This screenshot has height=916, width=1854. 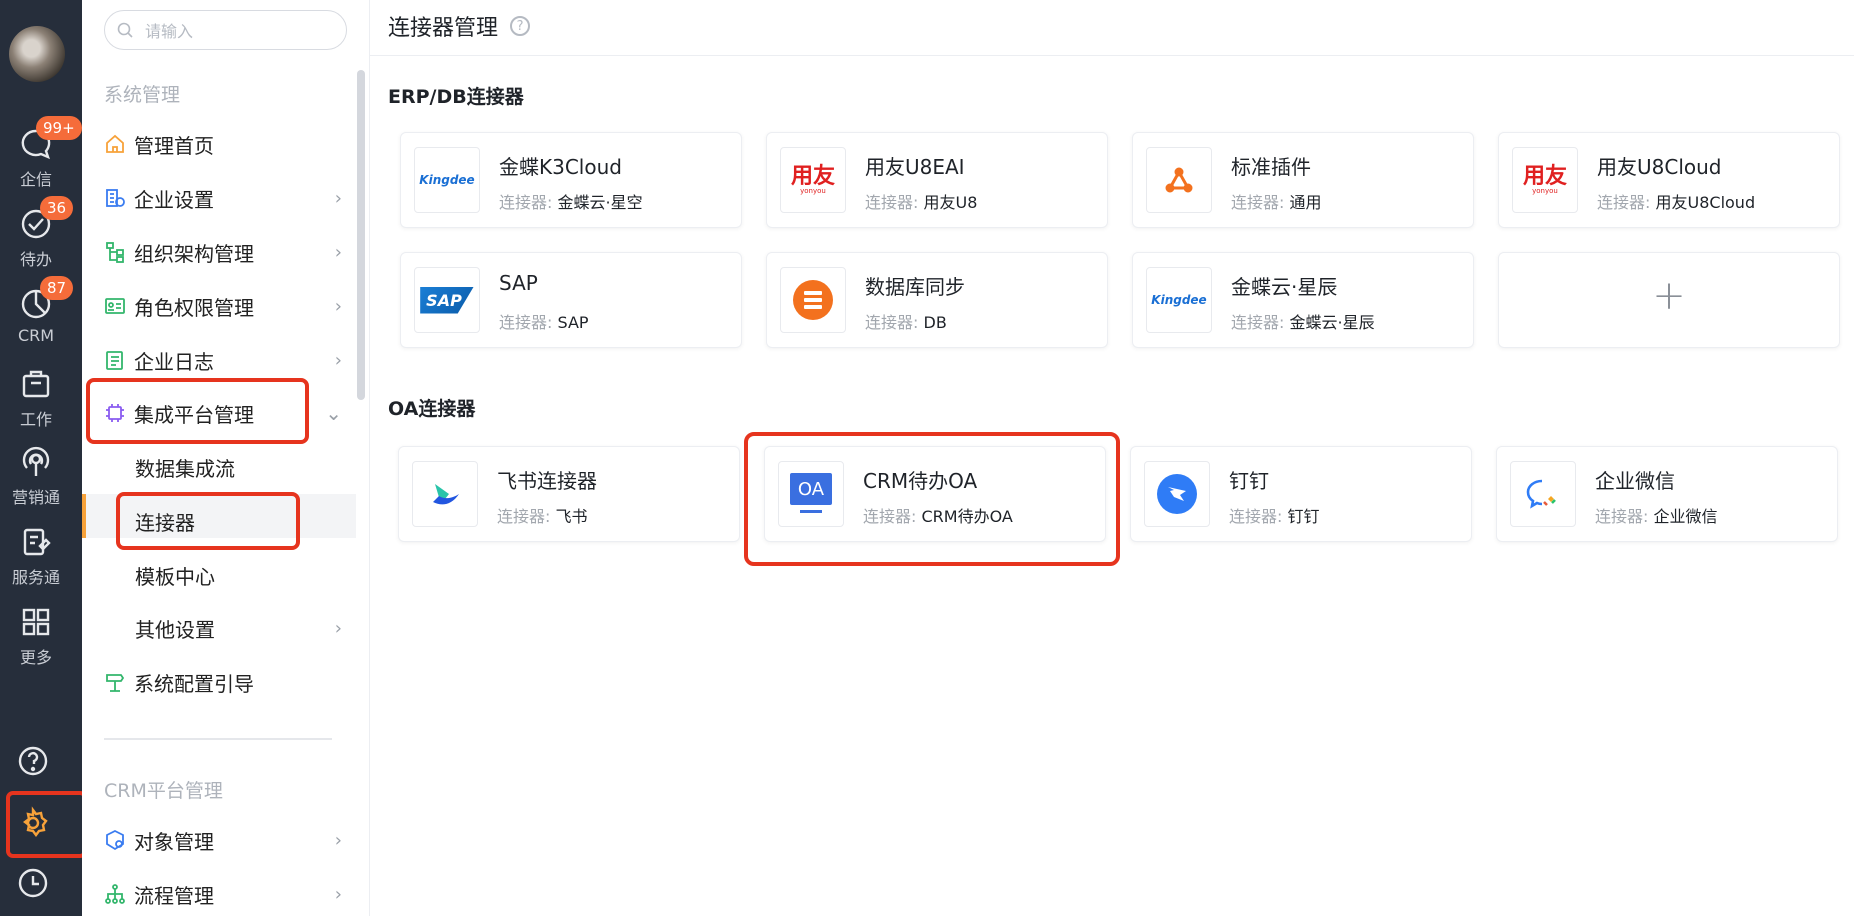 I want to click on service-icon, so click(x=36, y=542).